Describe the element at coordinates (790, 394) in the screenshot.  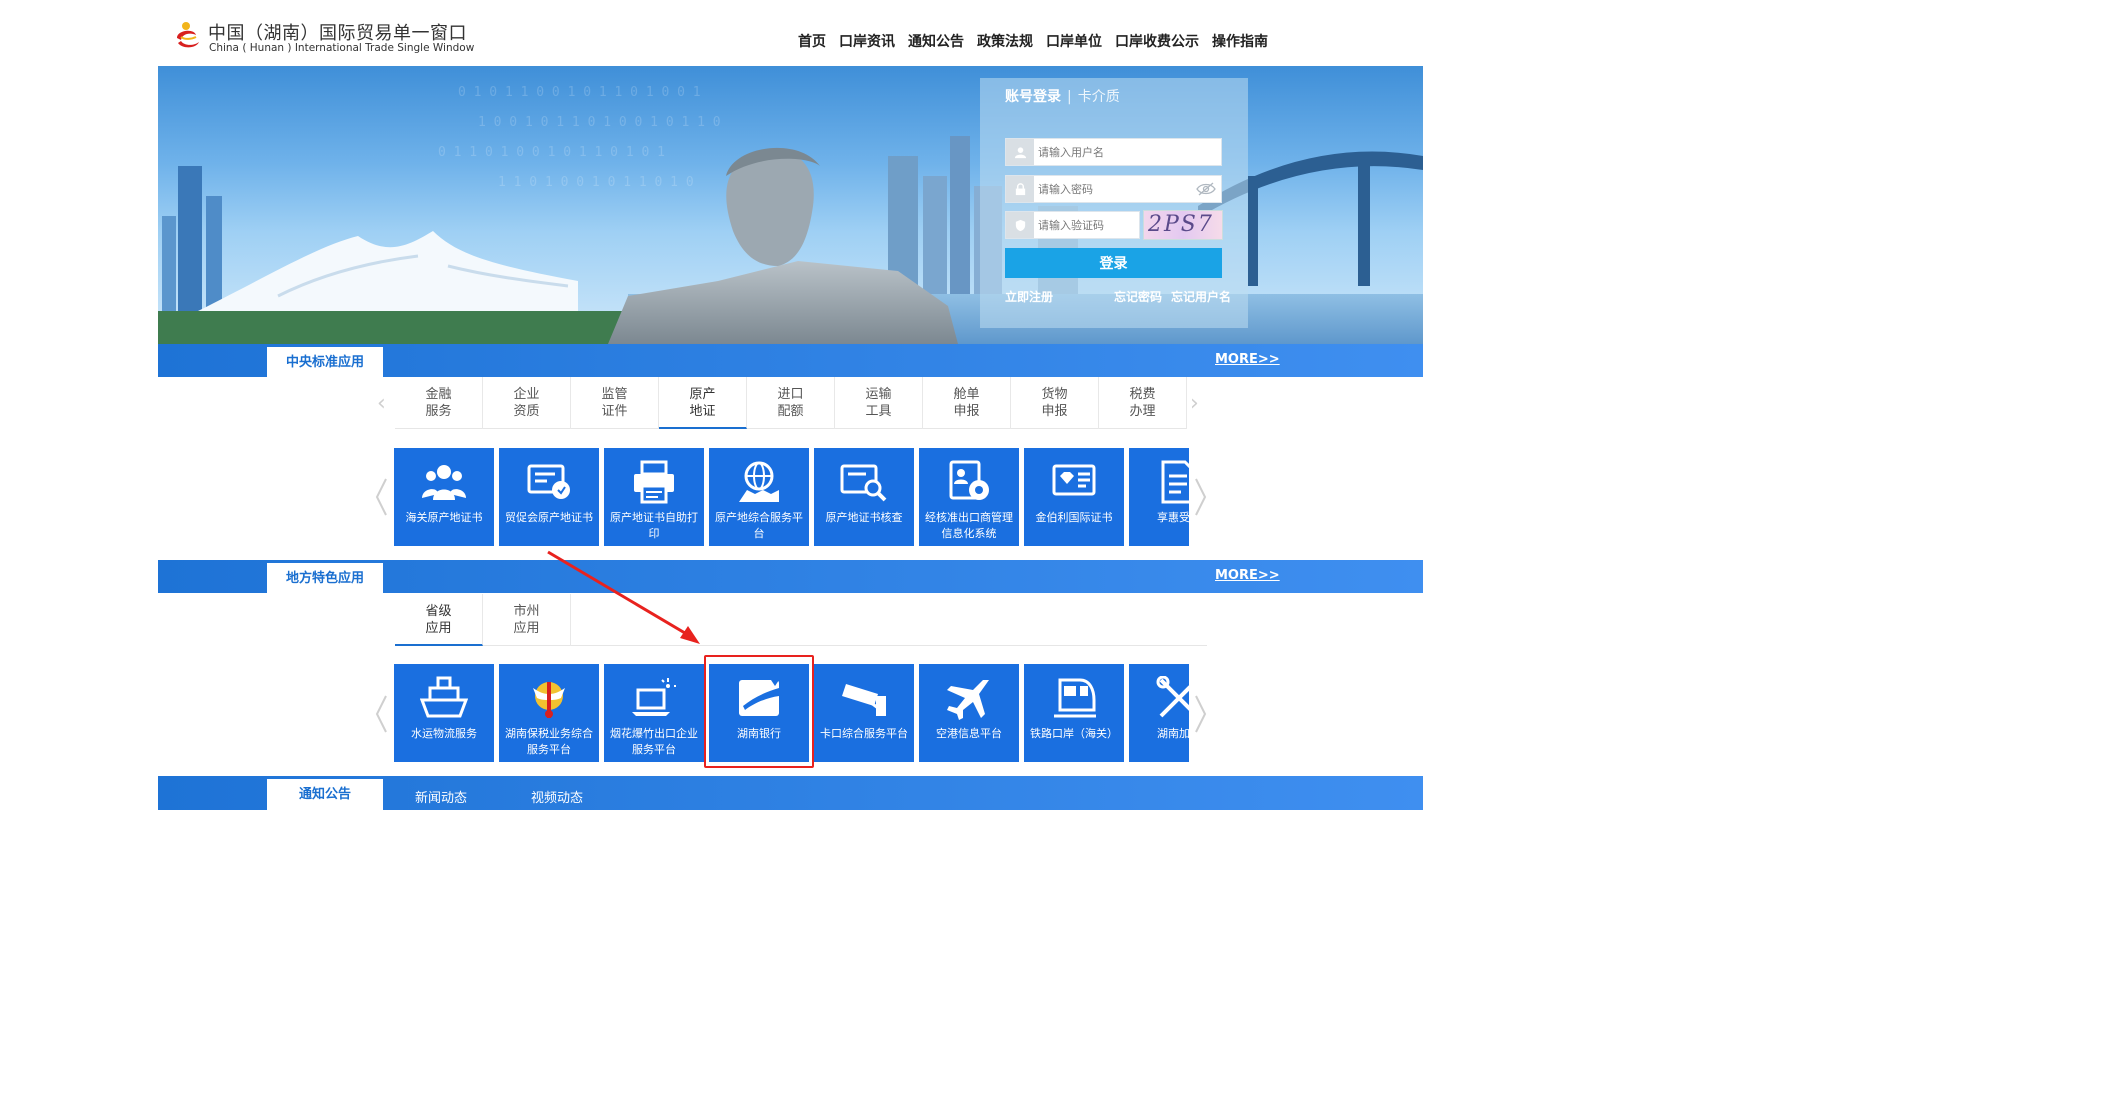
I see `category-line1: 进口` at that location.